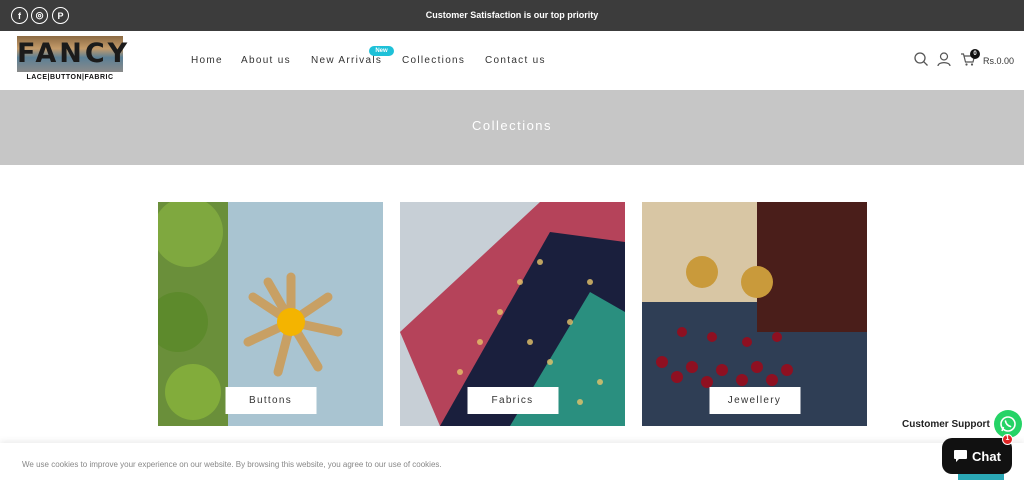 The image size is (1024, 486). I want to click on logo-subtitle: LACE|BUTTON|FABRIC, so click(70, 77).